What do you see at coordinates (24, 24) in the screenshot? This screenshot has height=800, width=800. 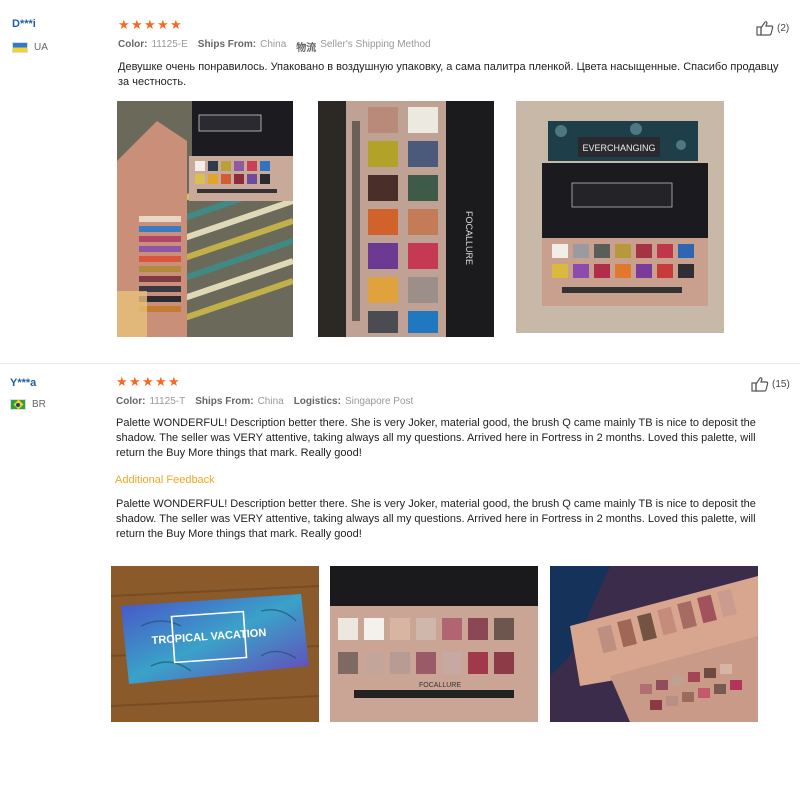 I see `reviewer-name: D***i` at bounding box center [24, 24].